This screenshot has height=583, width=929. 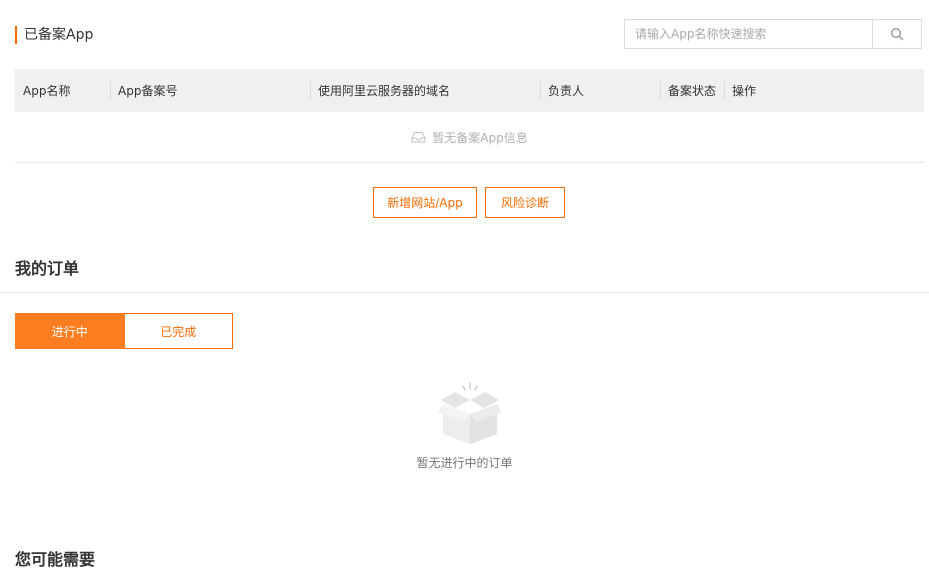 I want to click on recommend-title: 您可能需要, so click(x=55, y=559).